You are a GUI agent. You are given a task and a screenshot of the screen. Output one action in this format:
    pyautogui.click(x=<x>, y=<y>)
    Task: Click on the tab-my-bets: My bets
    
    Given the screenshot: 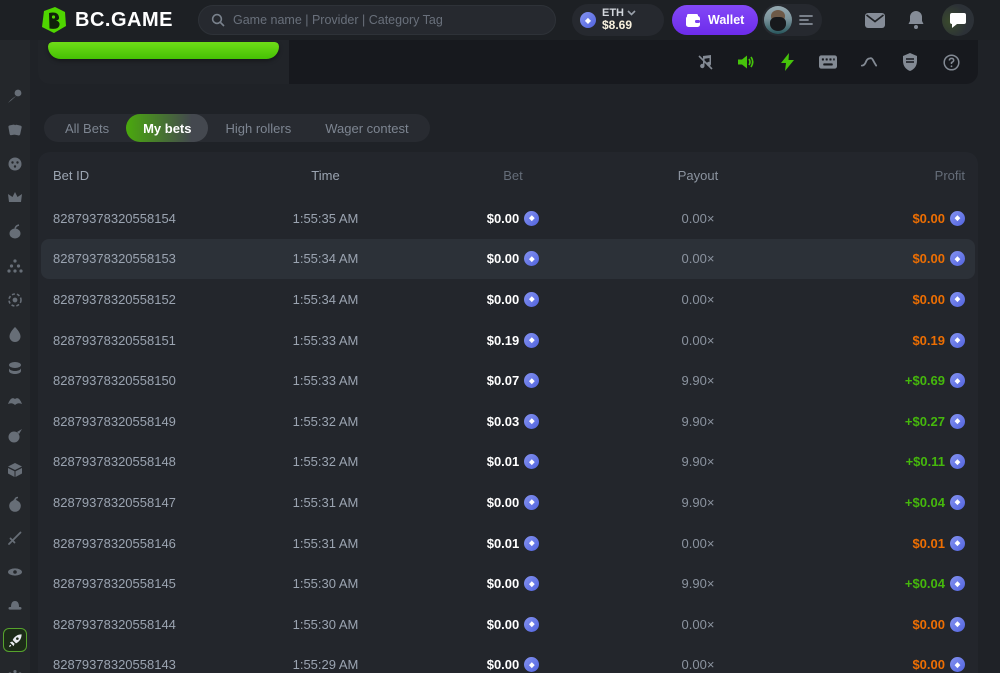 What is the action you would take?
    pyautogui.click(x=167, y=128)
    